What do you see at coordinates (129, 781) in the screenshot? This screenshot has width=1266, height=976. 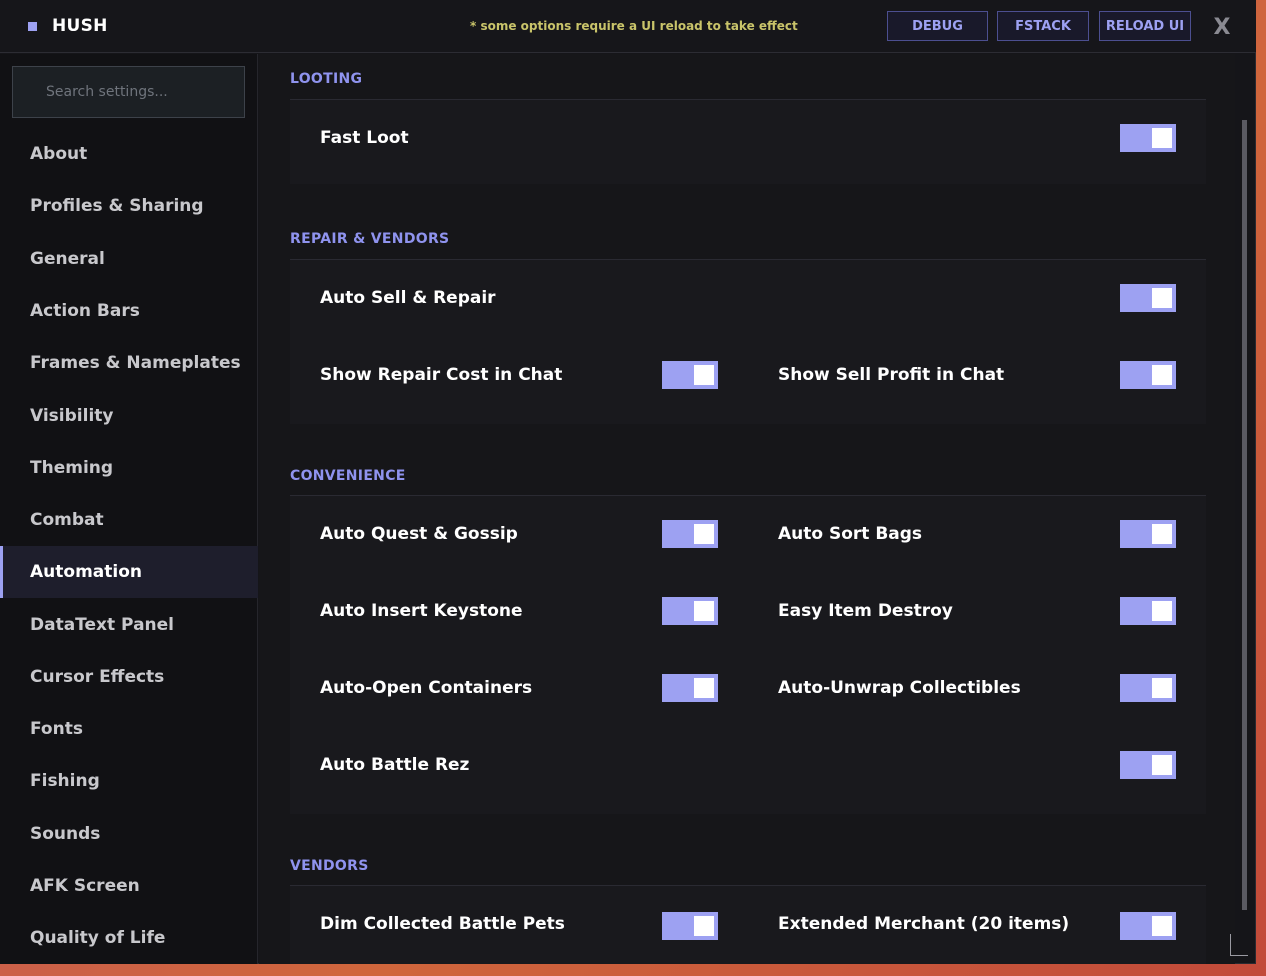 I see `sidebar-item-fishing: Fishing` at bounding box center [129, 781].